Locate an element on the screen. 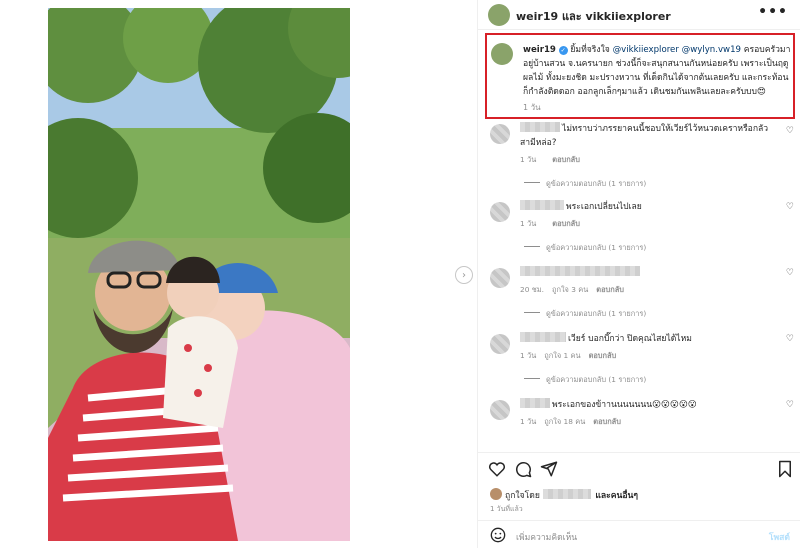 The height and width of the screenshot is (548, 800). post-comment-button: โพสต์ is located at coordinates (779, 537).